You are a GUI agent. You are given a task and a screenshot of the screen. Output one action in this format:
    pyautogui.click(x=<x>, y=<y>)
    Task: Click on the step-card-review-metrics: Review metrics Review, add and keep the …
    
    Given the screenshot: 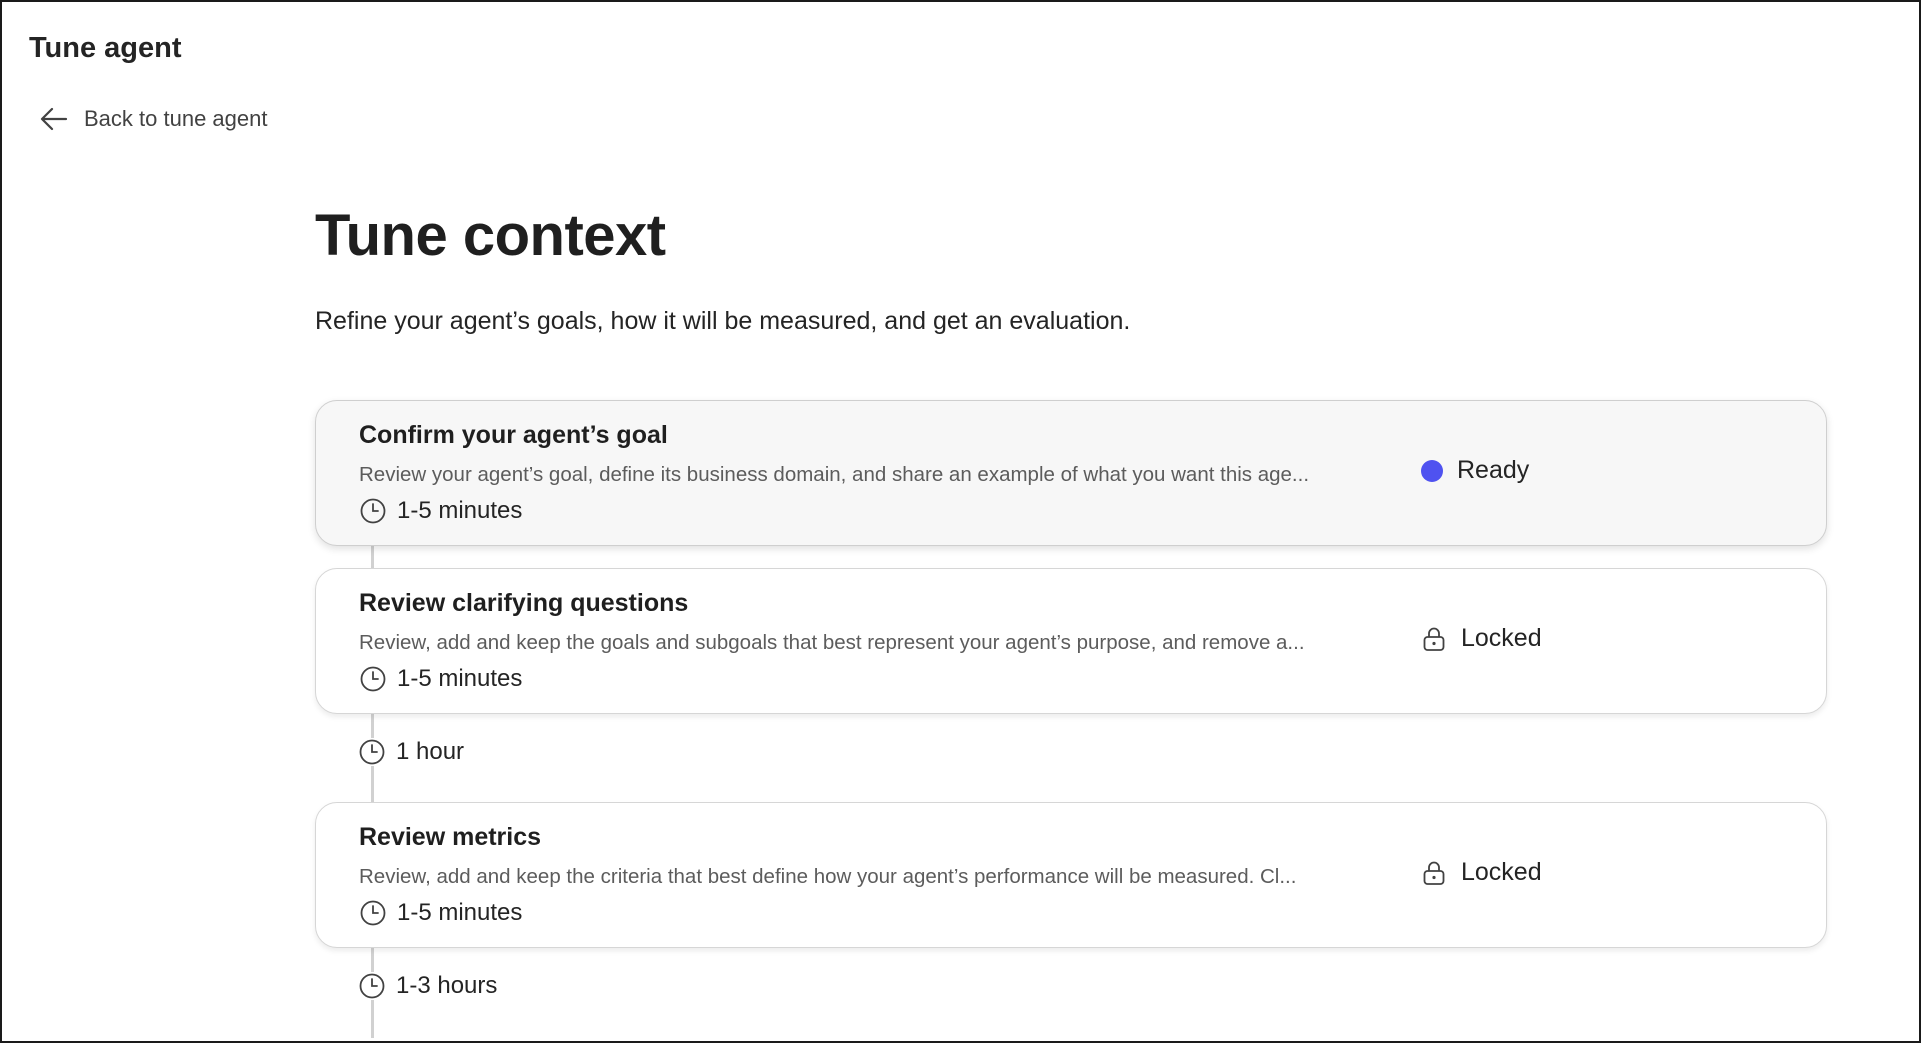 What is the action you would take?
    pyautogui.click(x=1071, y=875)
    